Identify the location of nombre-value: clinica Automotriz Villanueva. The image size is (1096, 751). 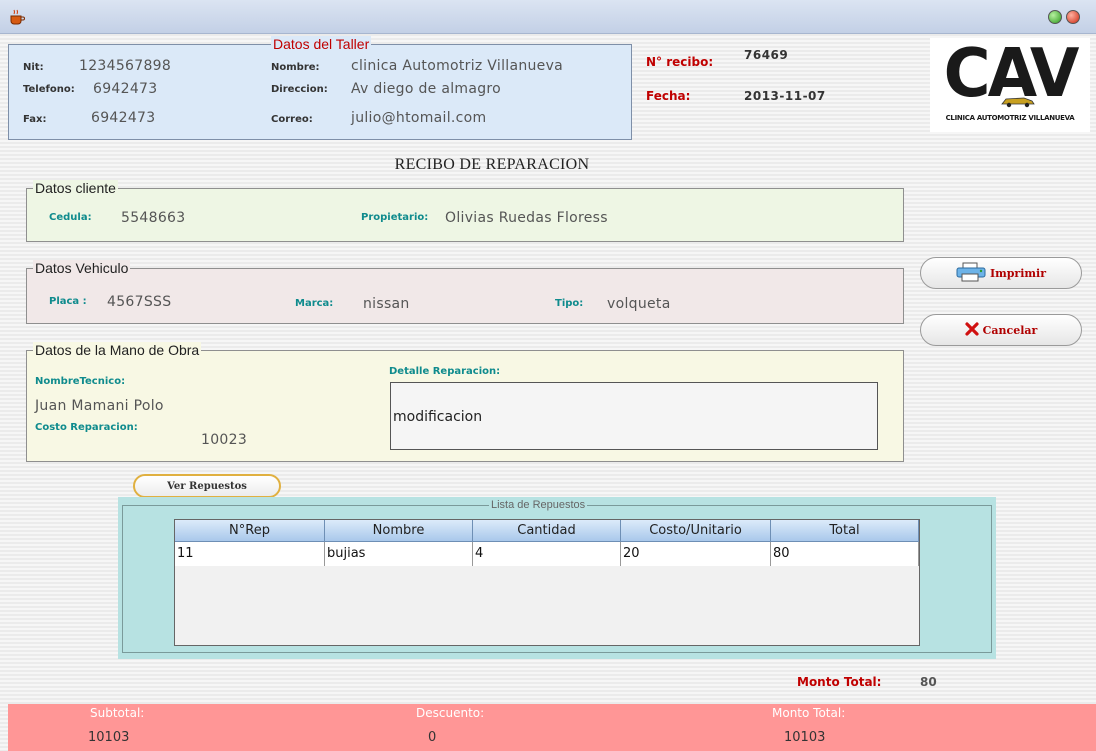
(457, 66).